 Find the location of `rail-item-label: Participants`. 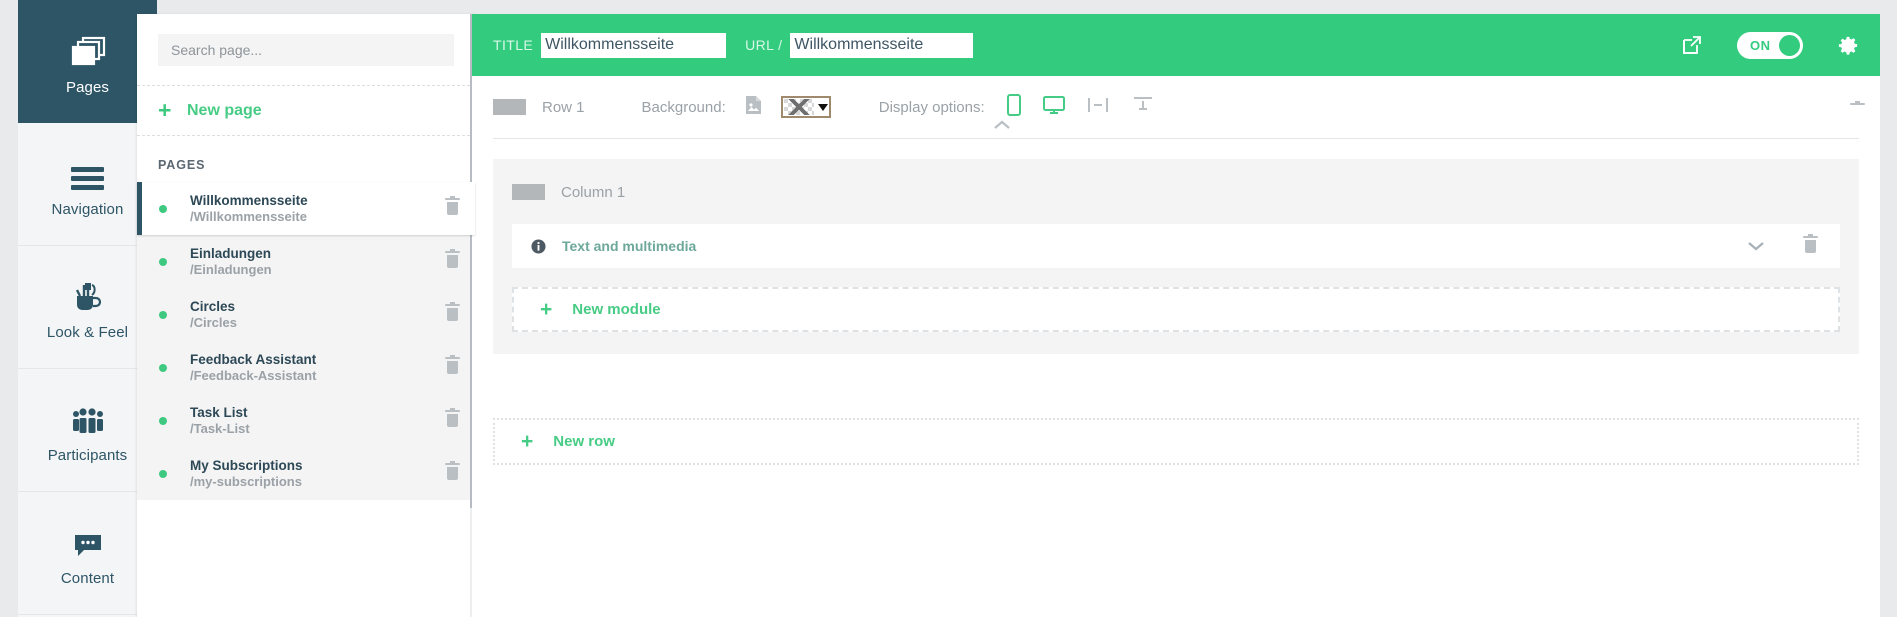

rail-item-label: Participants is located at coordinates (87, 455).